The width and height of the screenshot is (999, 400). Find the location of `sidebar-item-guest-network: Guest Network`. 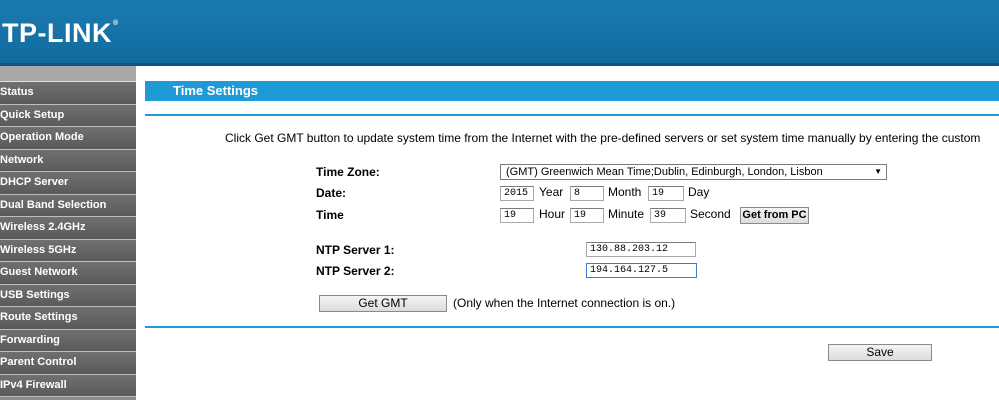

sidebar-item-guest-network: Guest Network is located at coordinates (68, 273).